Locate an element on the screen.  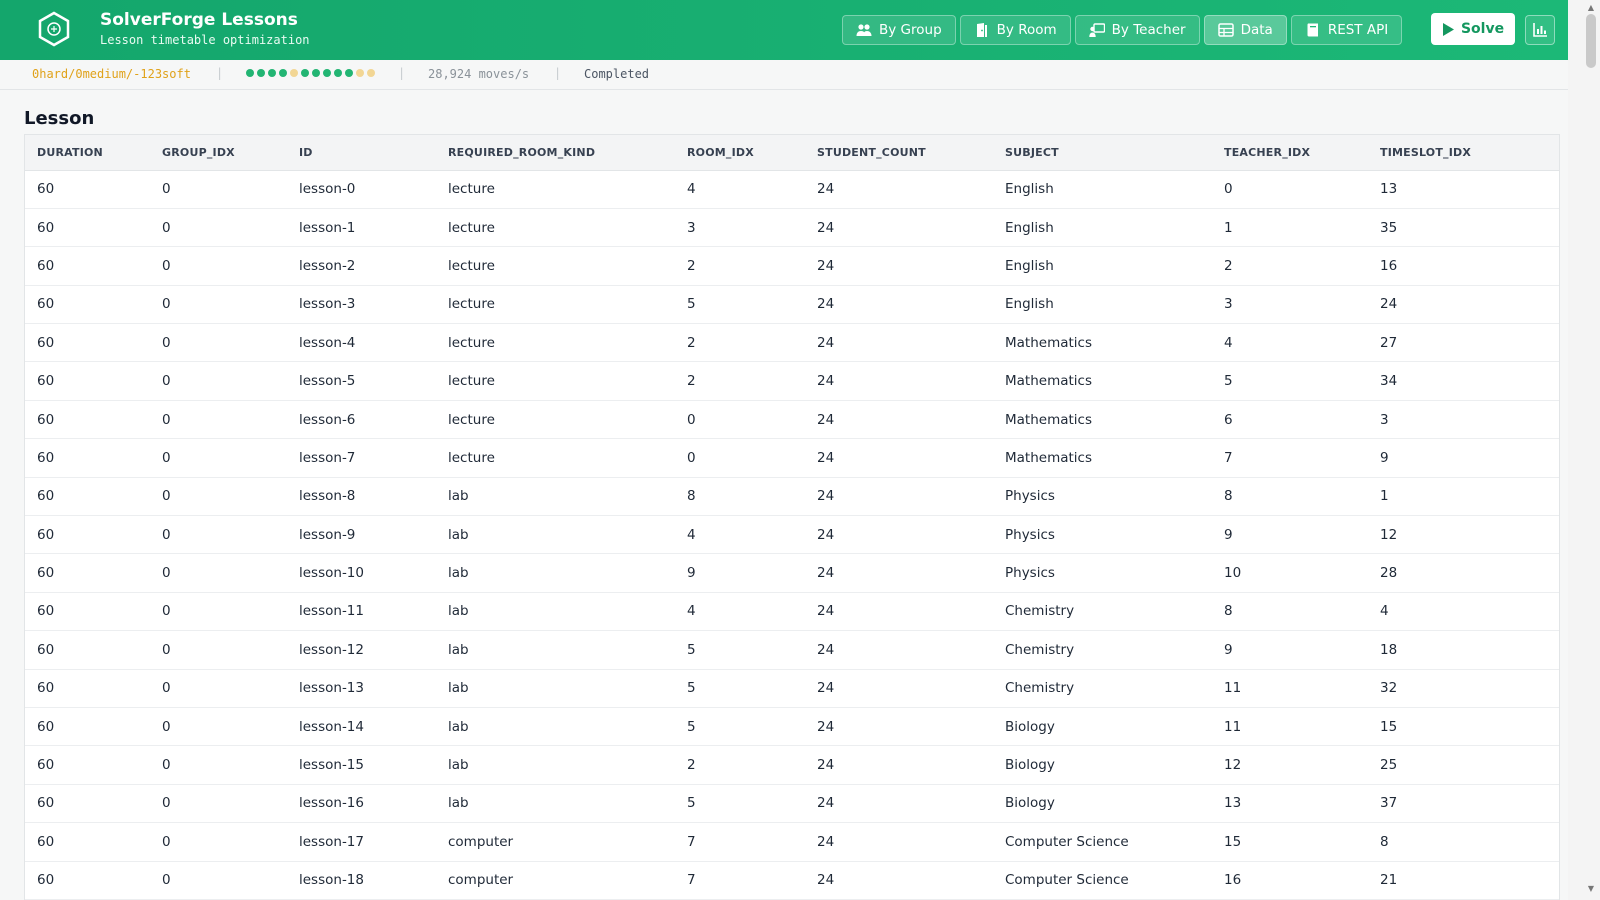
nav-by-group-button: By Group is located at coordinates (899, 30).